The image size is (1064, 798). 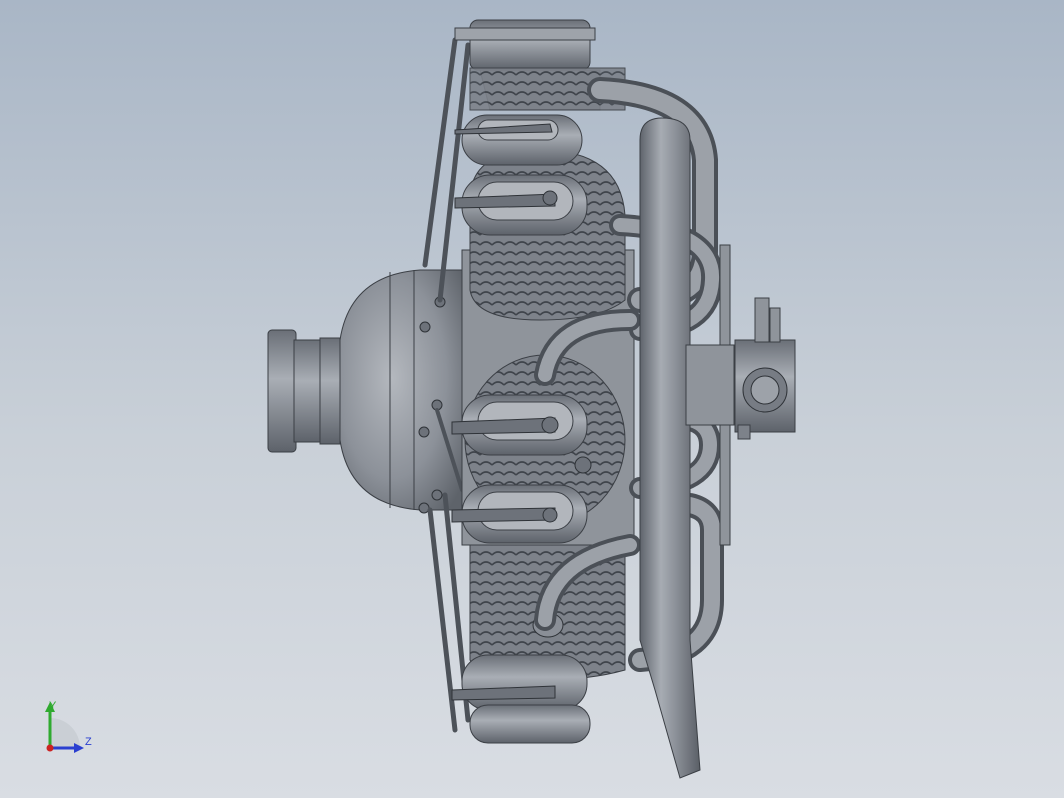 What do you see at coordinates (88, 742) in the screenshot?
I see `z-axis-label: Z` at bounding box center [88, 742].